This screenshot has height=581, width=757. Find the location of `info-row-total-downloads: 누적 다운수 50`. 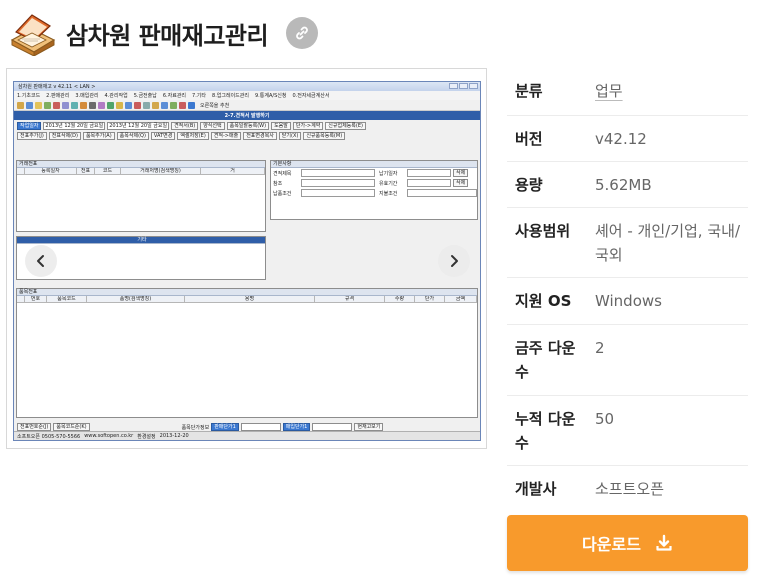

info-row-total-downloads: 누적 다운수 50 is located at coordinates (627, 431).